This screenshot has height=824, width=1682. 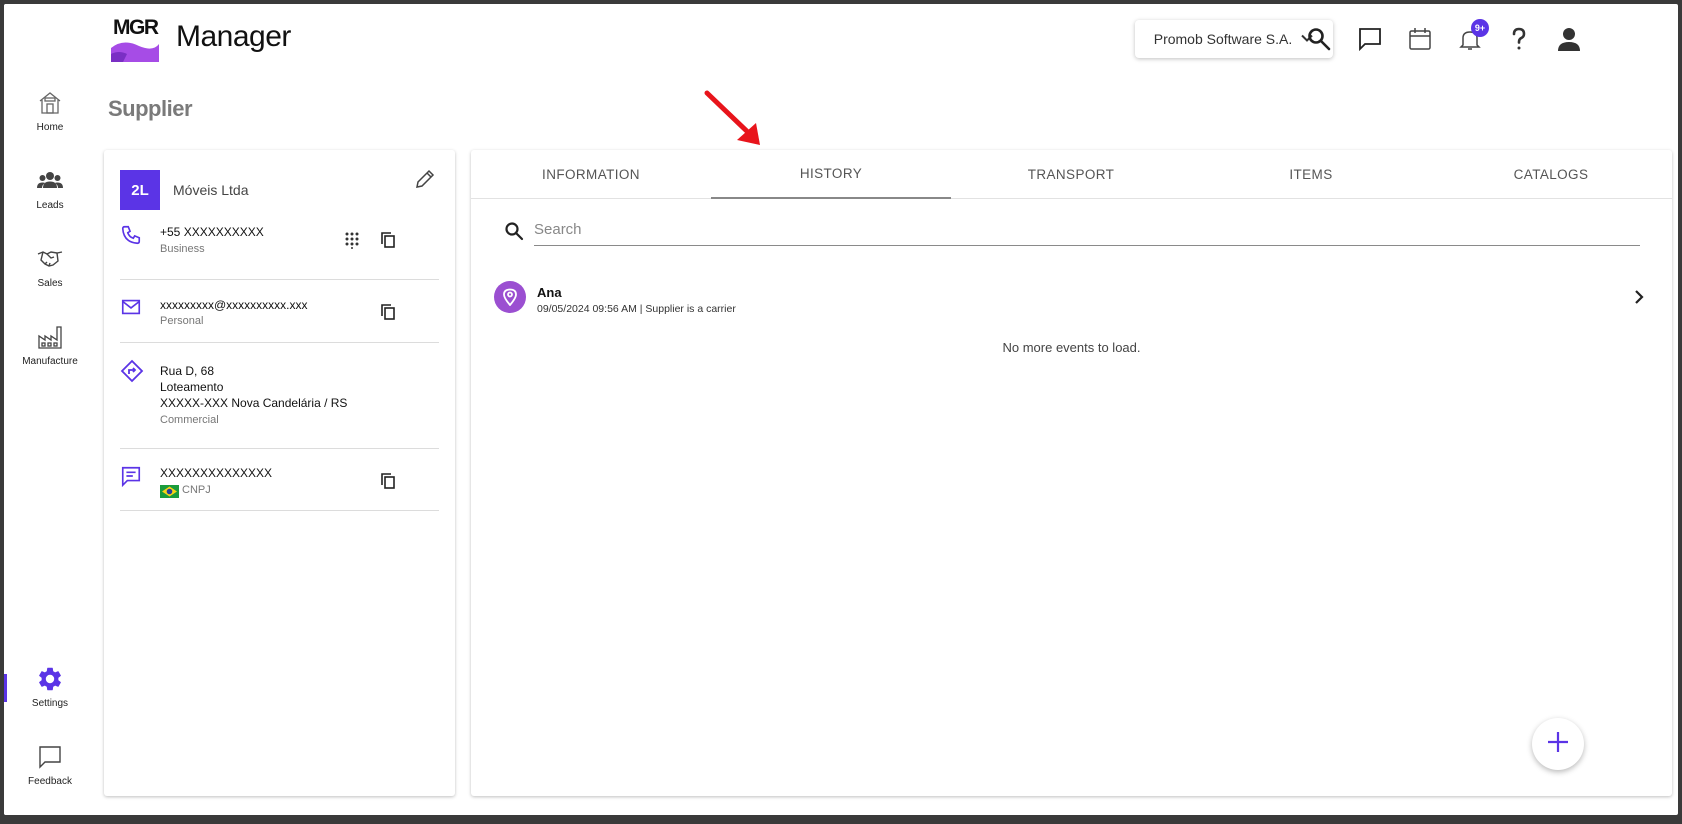 I want to click on sidebar-item-label: Manufacture, so click(x=50, y=361).